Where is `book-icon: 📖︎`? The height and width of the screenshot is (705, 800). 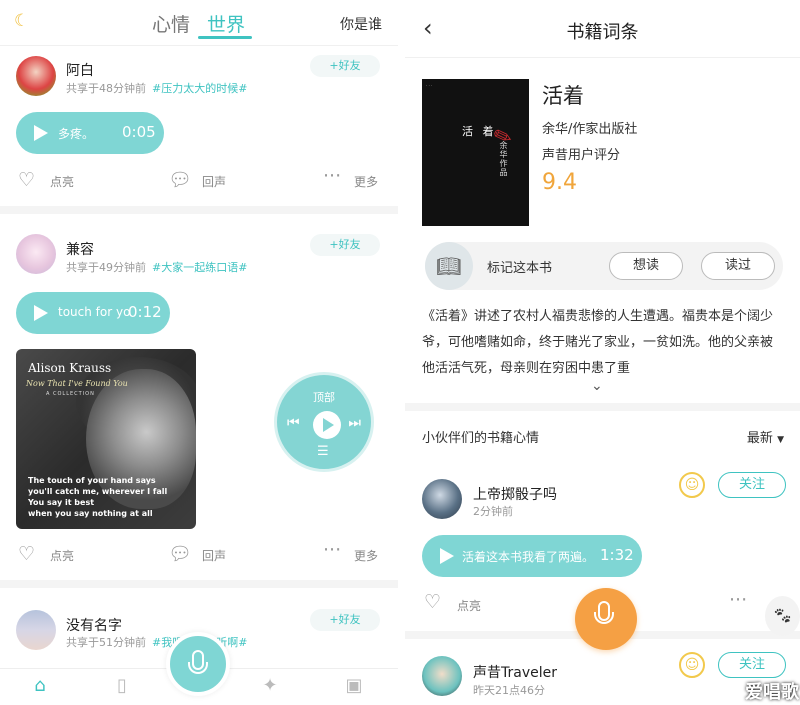
book-icon: 📖︎ is located at coordinates (449, 266).